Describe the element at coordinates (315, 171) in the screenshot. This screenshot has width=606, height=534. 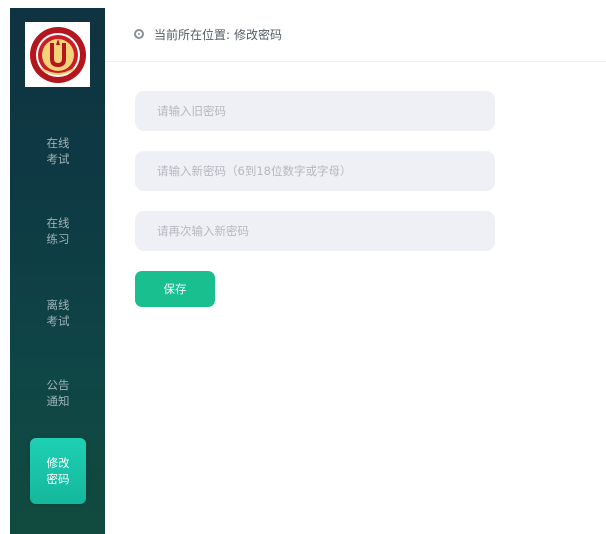
I see `new-password-input` at that location.